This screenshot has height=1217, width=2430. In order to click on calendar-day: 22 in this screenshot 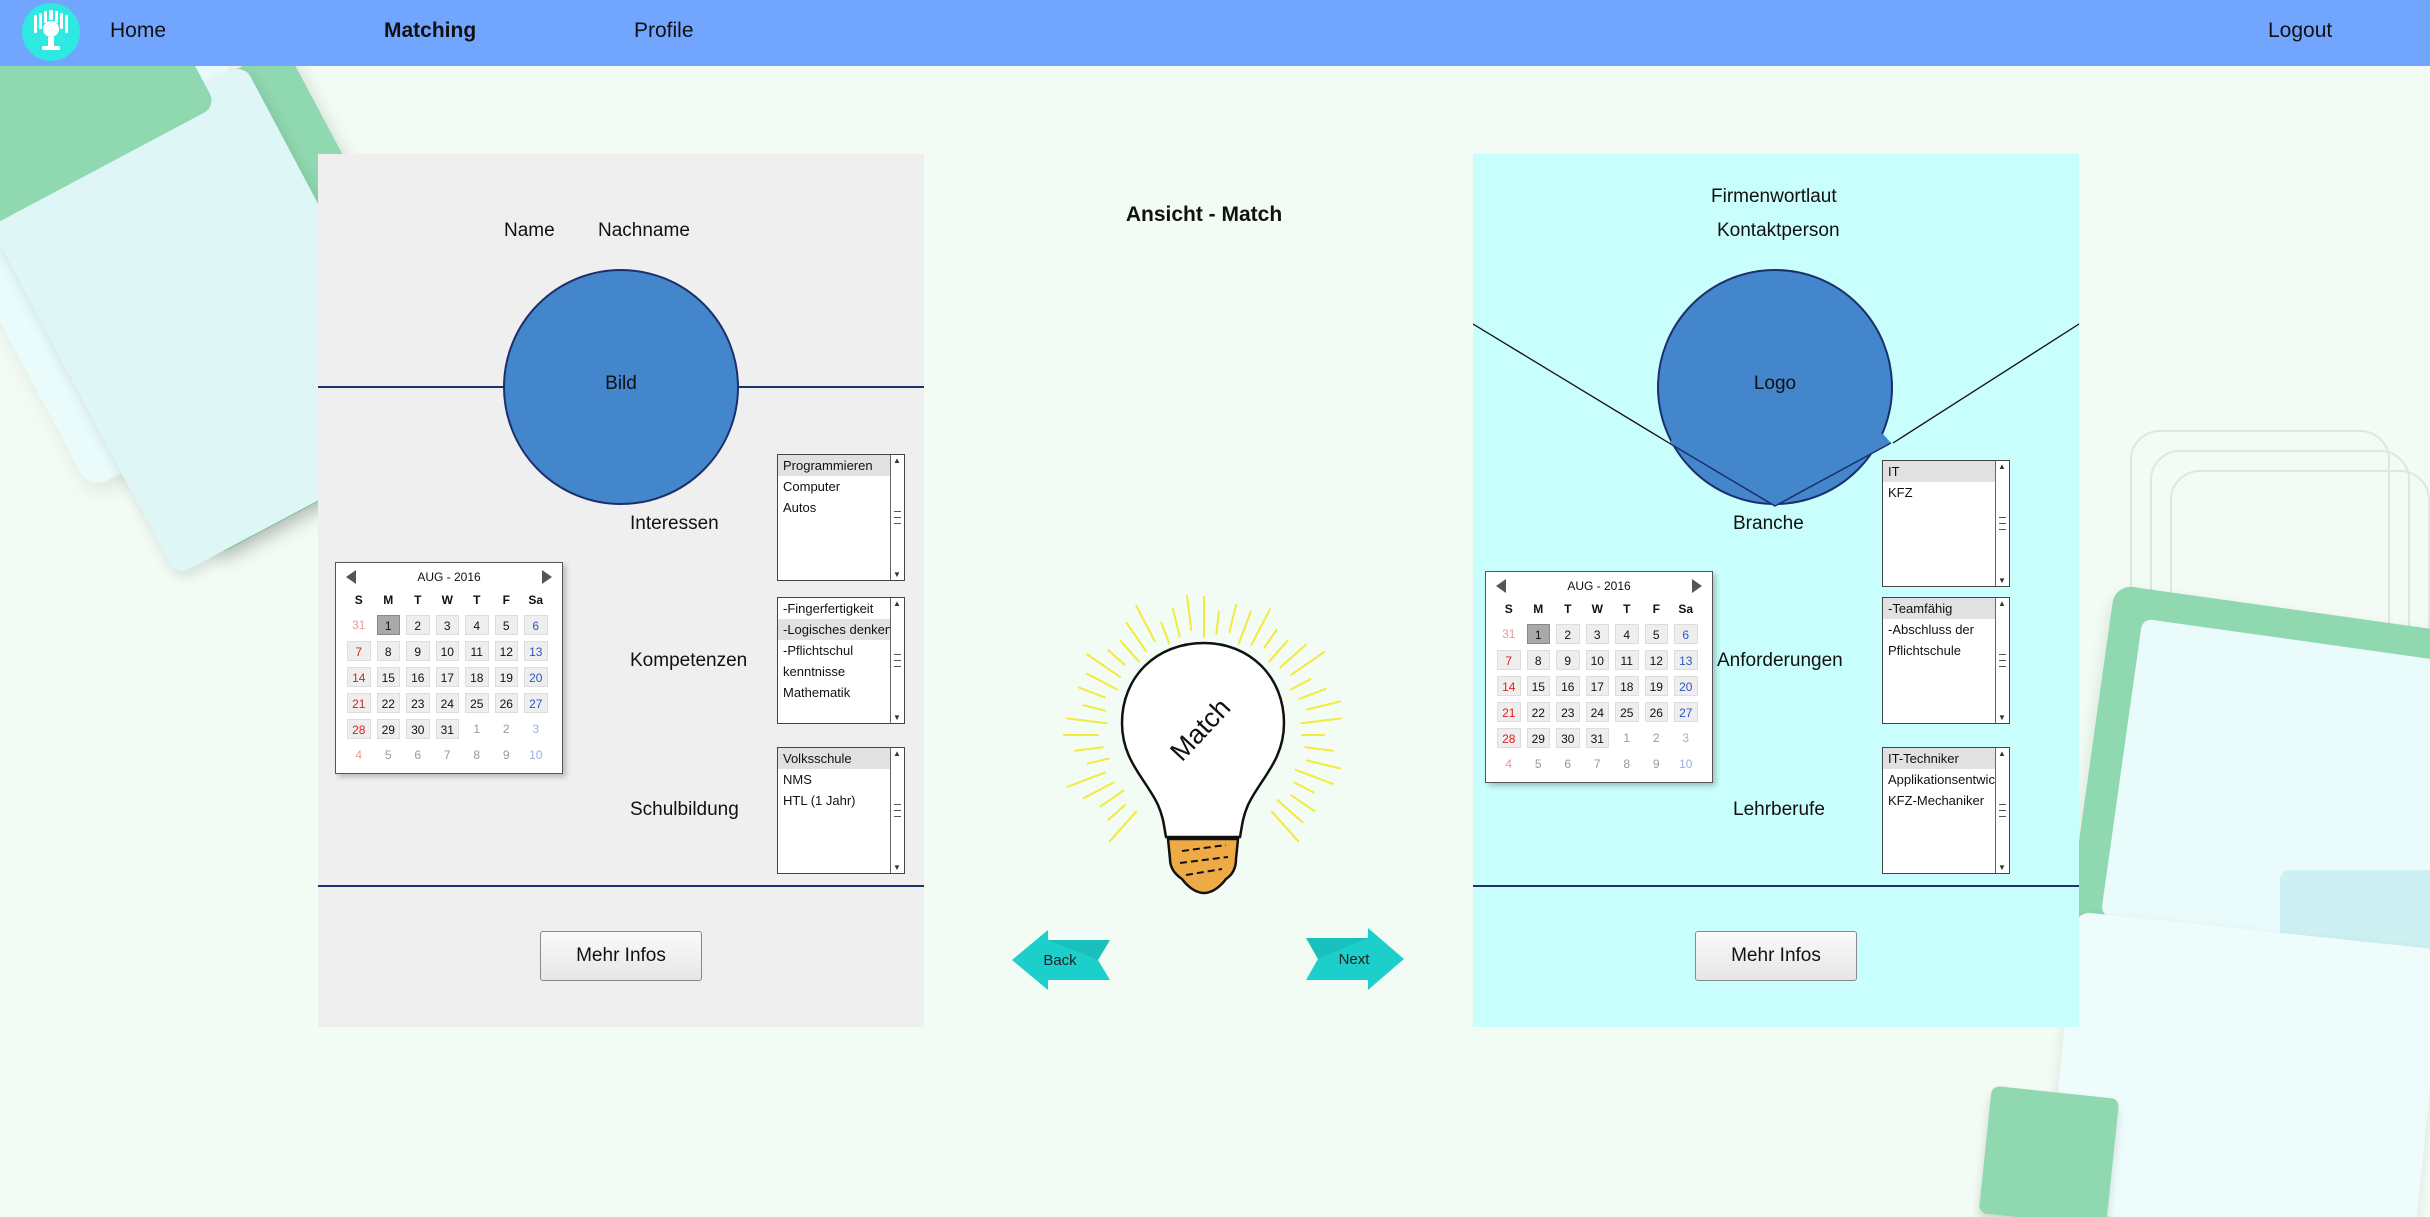, I will do `click(388, 703)`.